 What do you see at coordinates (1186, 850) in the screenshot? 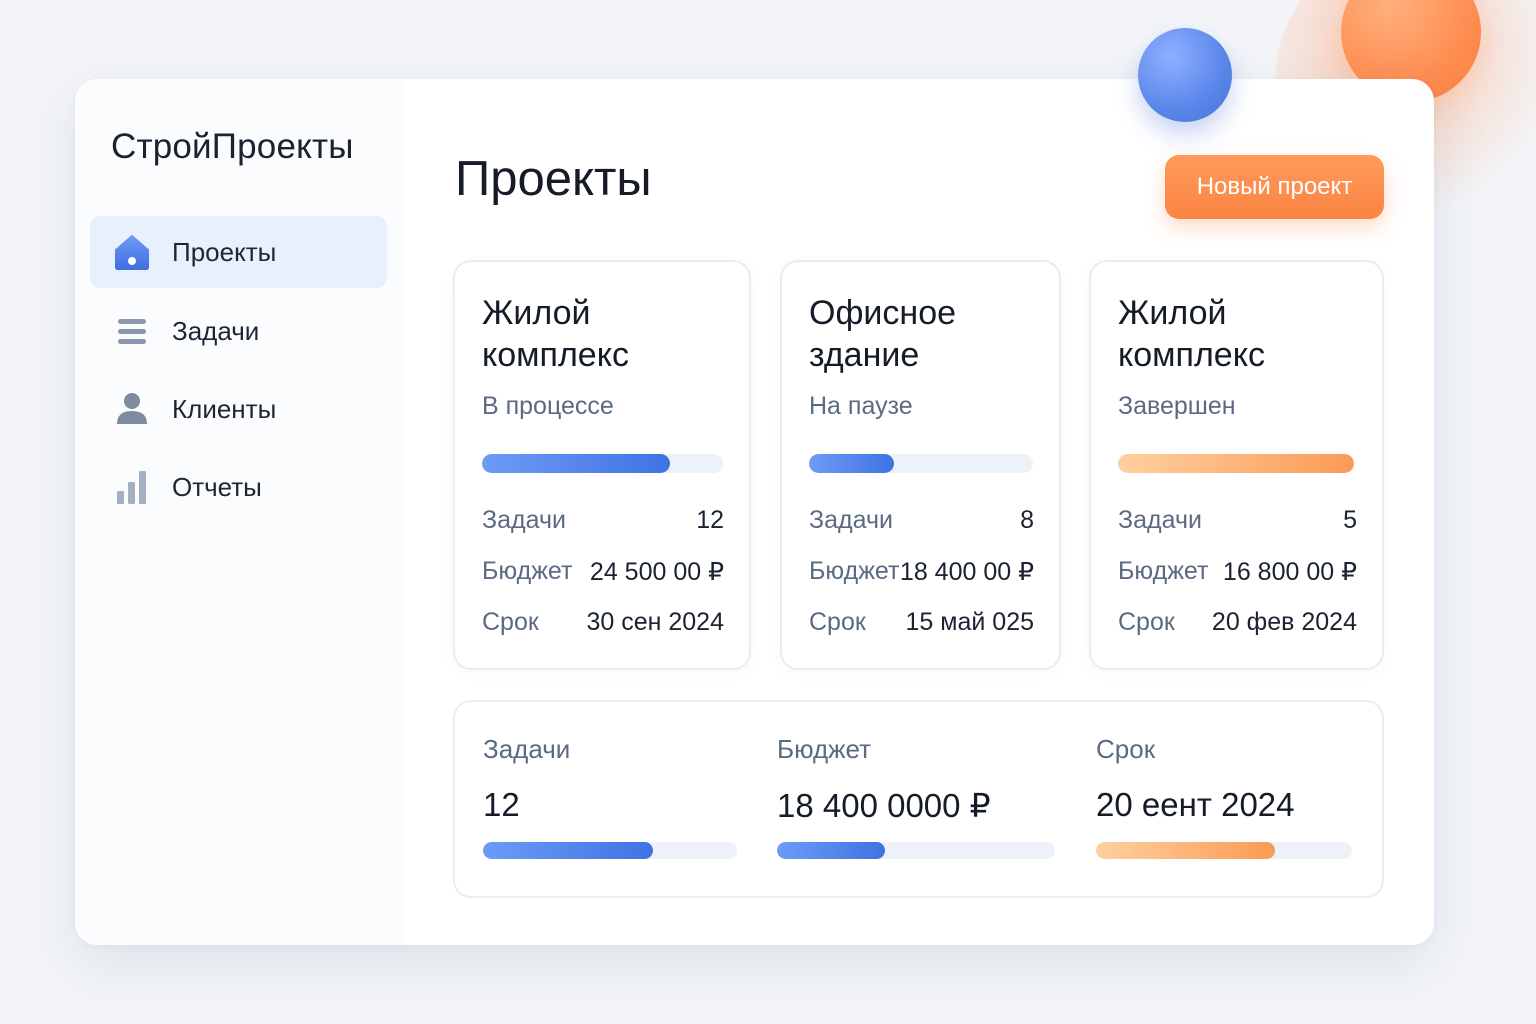
I see `summary-deadline-fill` at bounding box center [1186, 850].